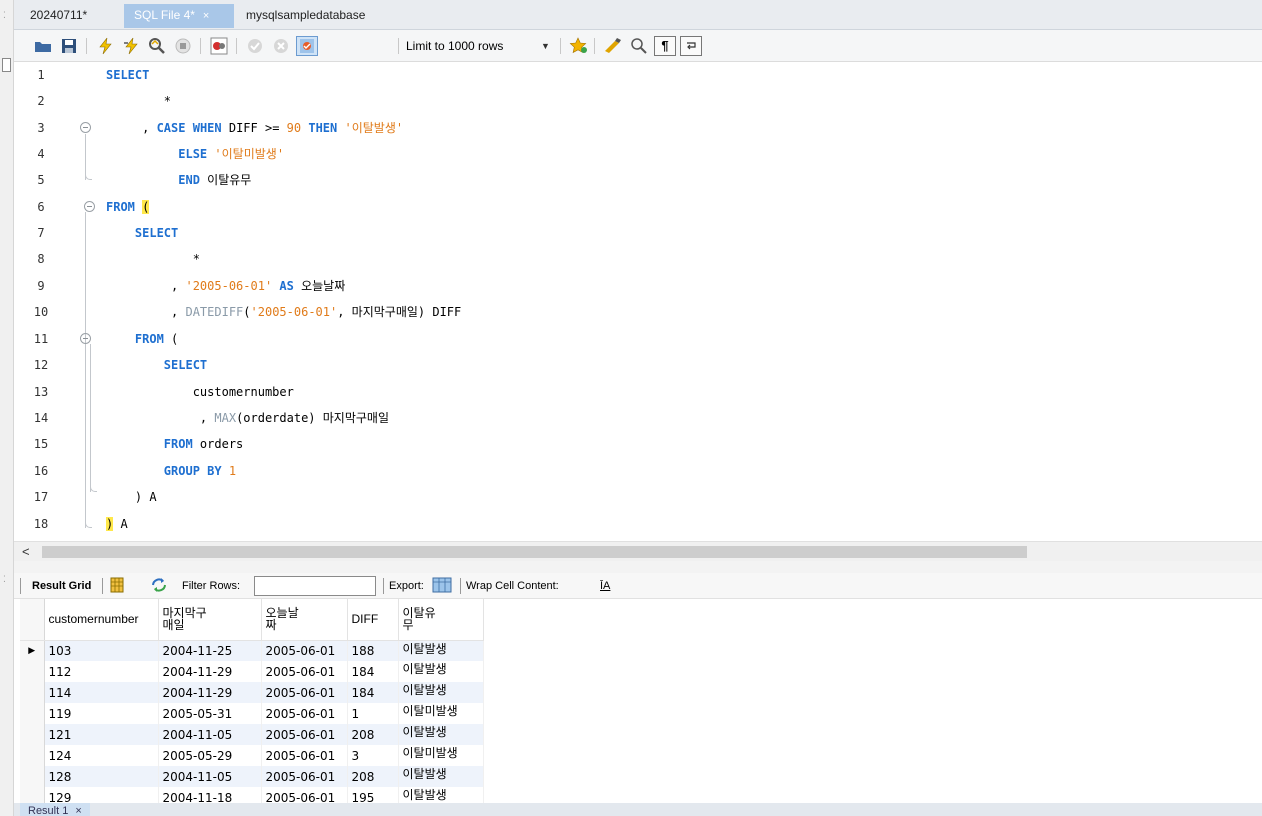 This screenshot has height=816, width=1262. Describe the element at coordinates (101, 620) in the screenshot. I see `column-header: customernumber` at that location.